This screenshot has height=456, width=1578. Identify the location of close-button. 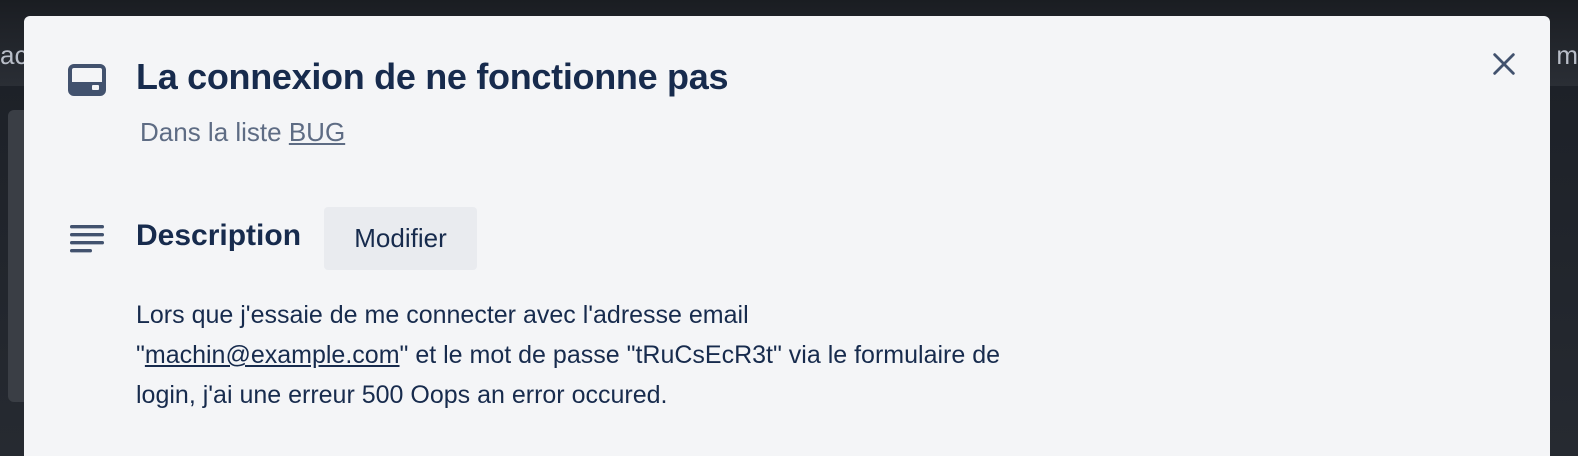
(1504, 64).